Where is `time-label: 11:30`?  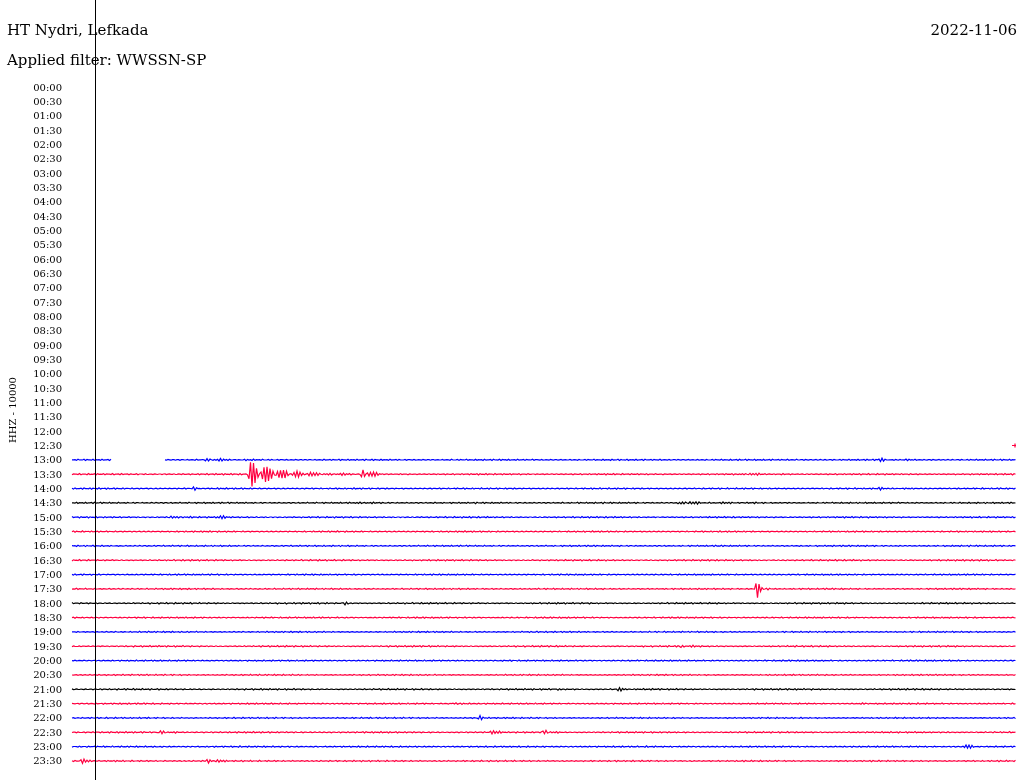 time-label: 11:30 is located at coordinates (47, 417).